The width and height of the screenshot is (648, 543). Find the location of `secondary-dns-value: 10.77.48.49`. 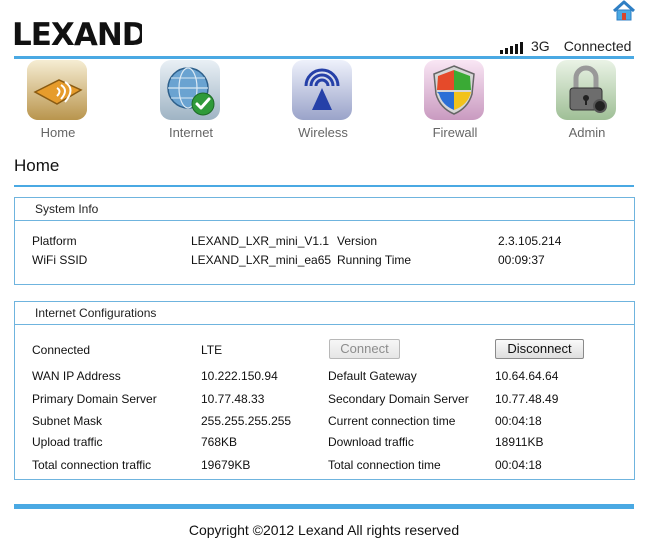

secondary-dns-value: 10.77.48.49 is located at coordinates (527, 399).